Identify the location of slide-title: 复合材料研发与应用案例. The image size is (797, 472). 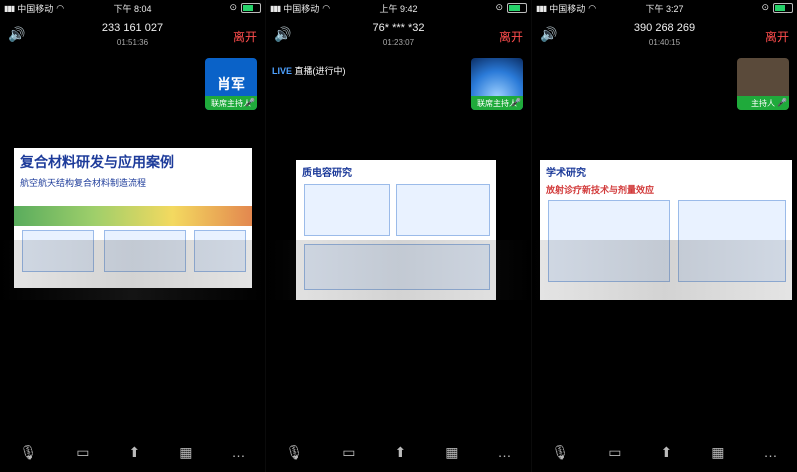
(97, 162).